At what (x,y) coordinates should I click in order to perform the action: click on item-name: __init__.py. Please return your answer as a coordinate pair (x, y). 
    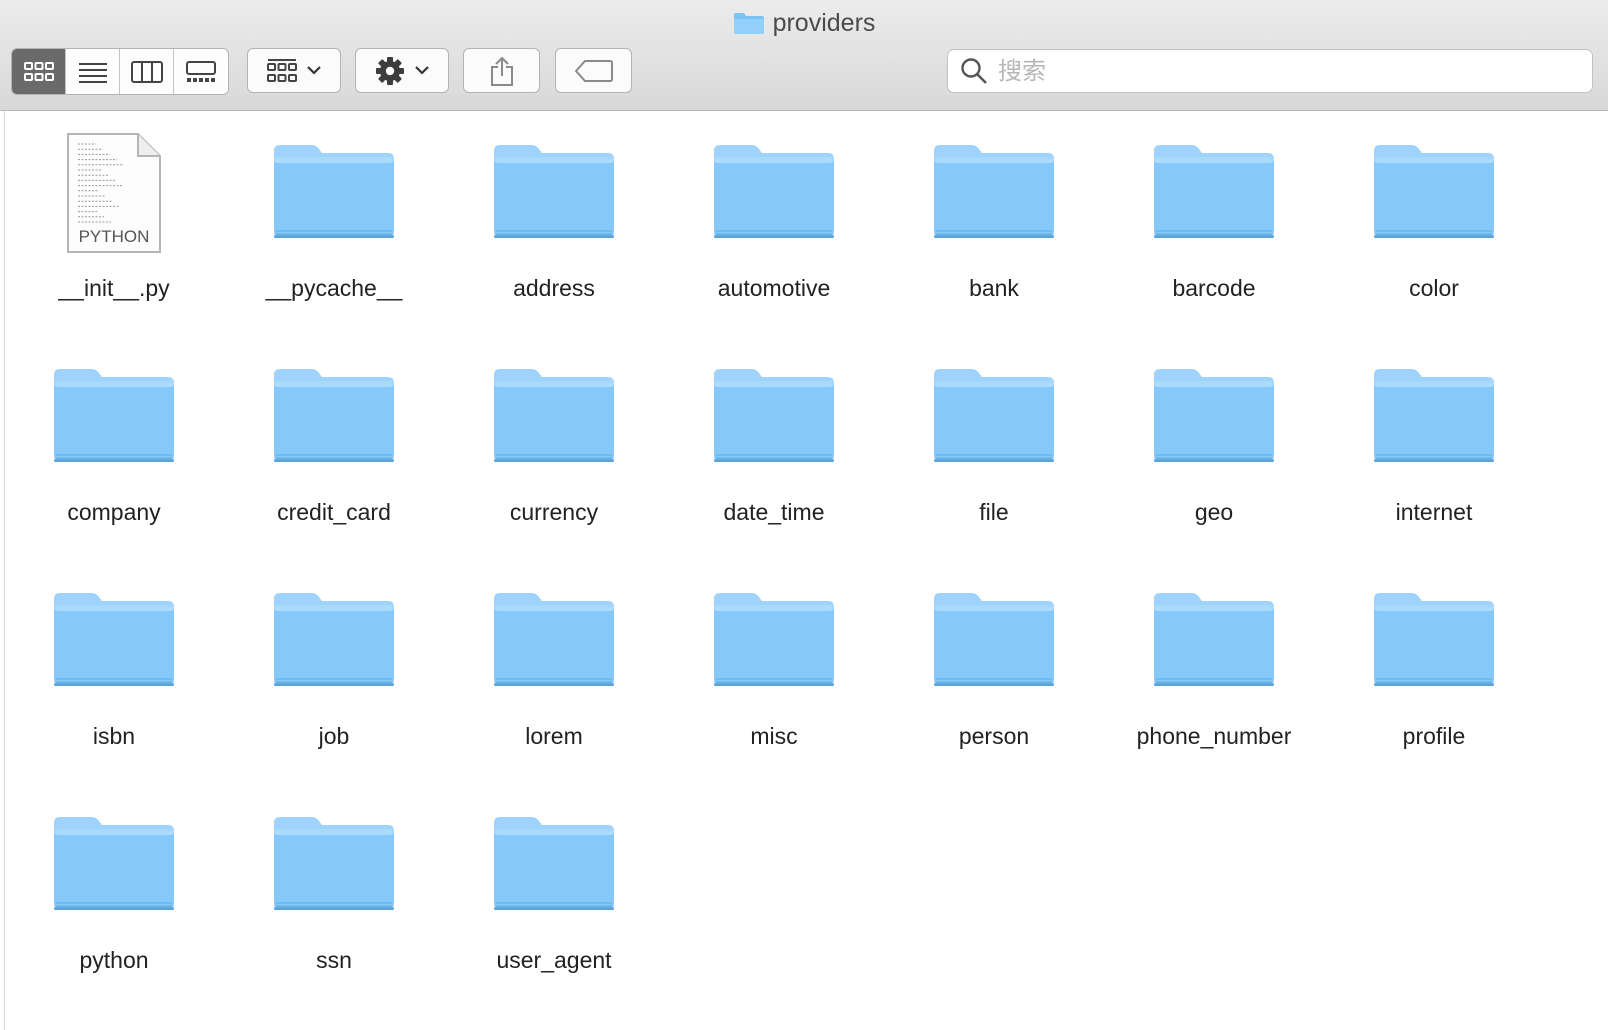
    Looking at the image, I should click on (114, 288).